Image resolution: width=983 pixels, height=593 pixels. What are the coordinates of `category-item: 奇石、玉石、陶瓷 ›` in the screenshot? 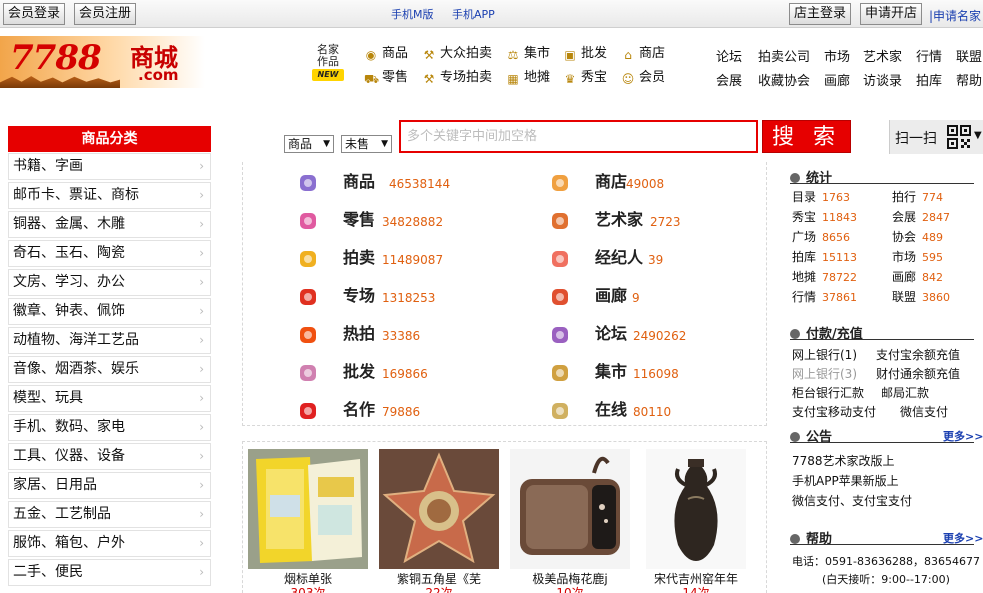 It's located at (109, 253).